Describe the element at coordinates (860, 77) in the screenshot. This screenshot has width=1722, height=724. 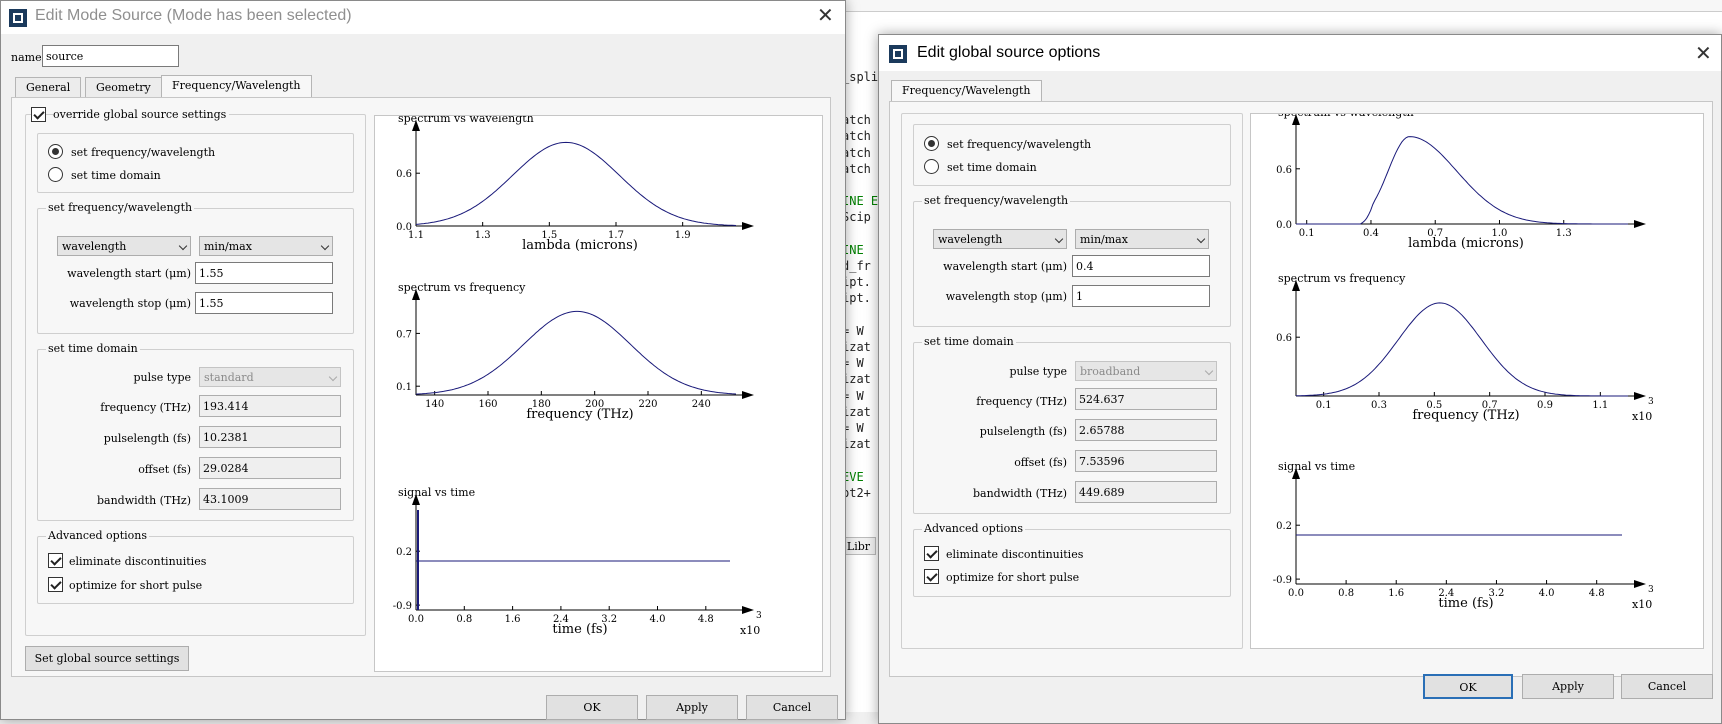
I see `background-tab-label: _spli` at that location.